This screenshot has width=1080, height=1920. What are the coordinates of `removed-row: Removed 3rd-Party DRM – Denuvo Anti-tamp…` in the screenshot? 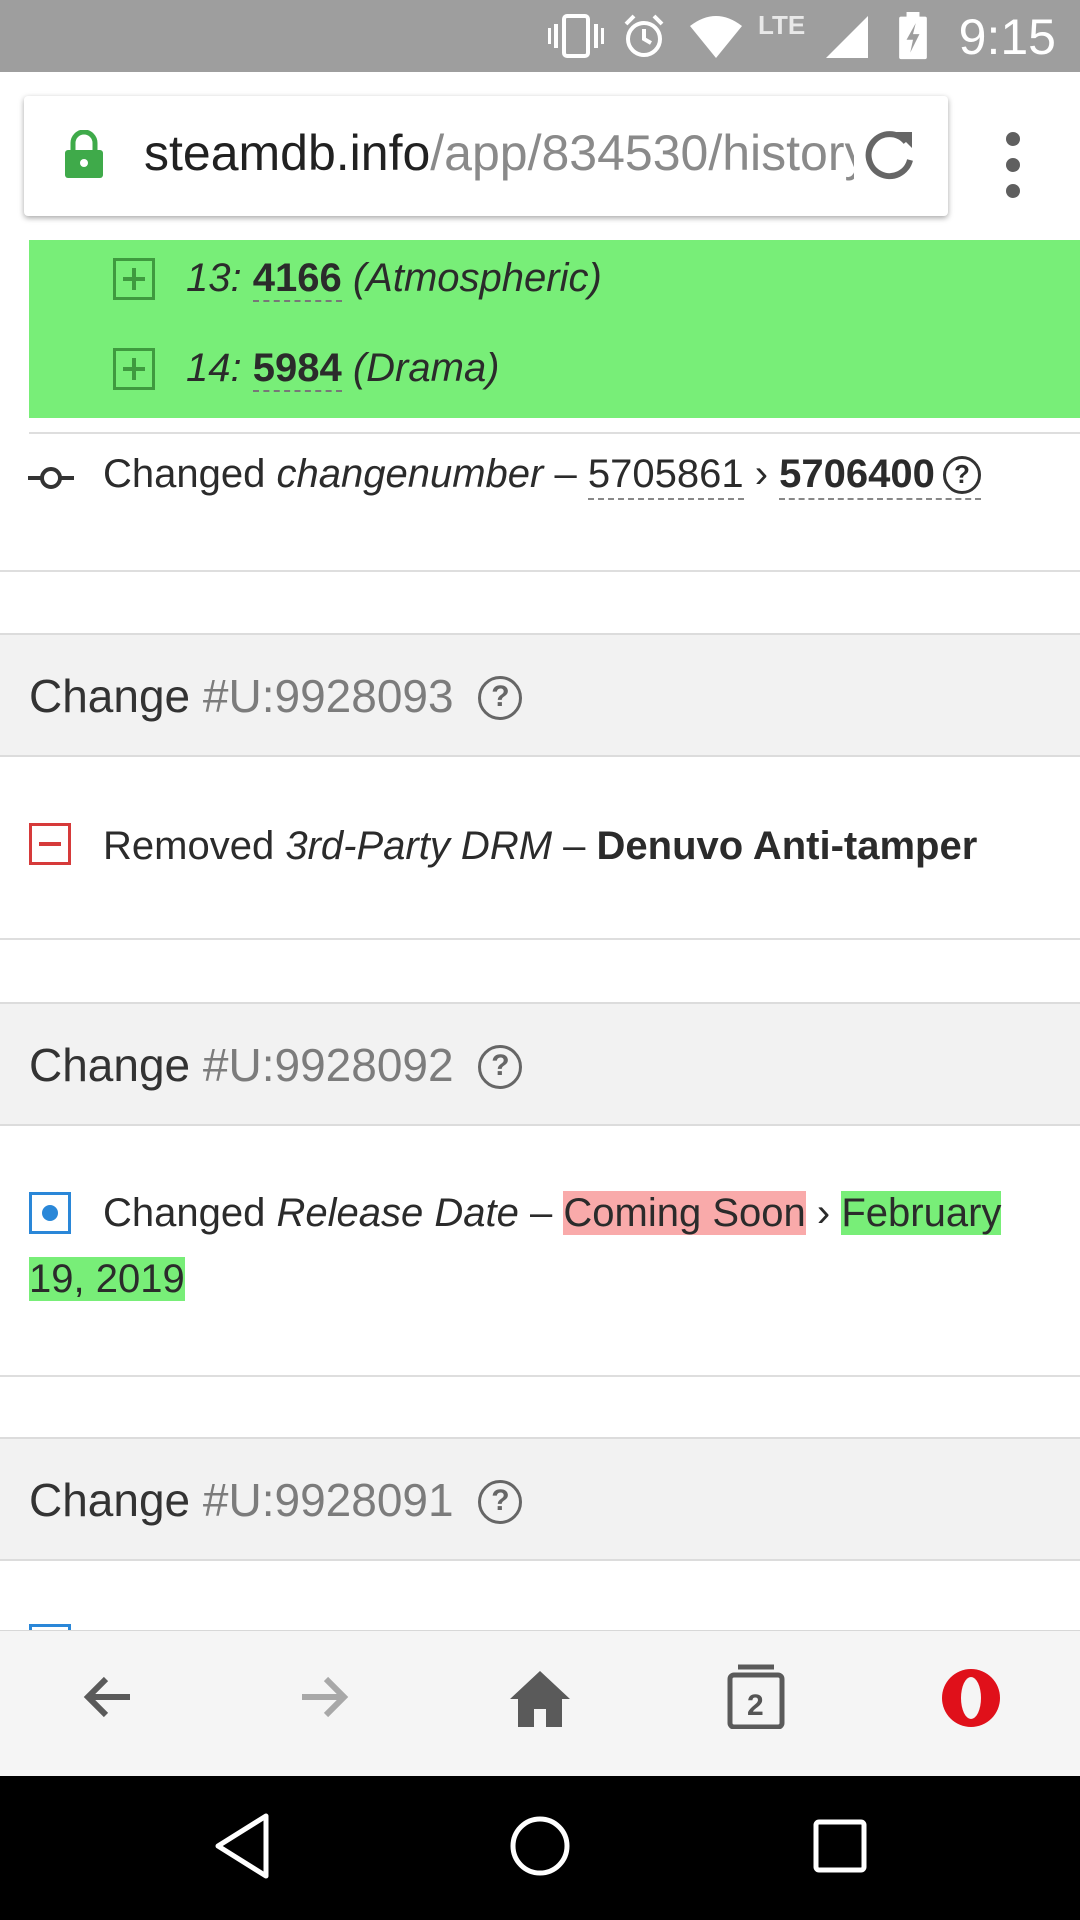 It's located at (540, 846).